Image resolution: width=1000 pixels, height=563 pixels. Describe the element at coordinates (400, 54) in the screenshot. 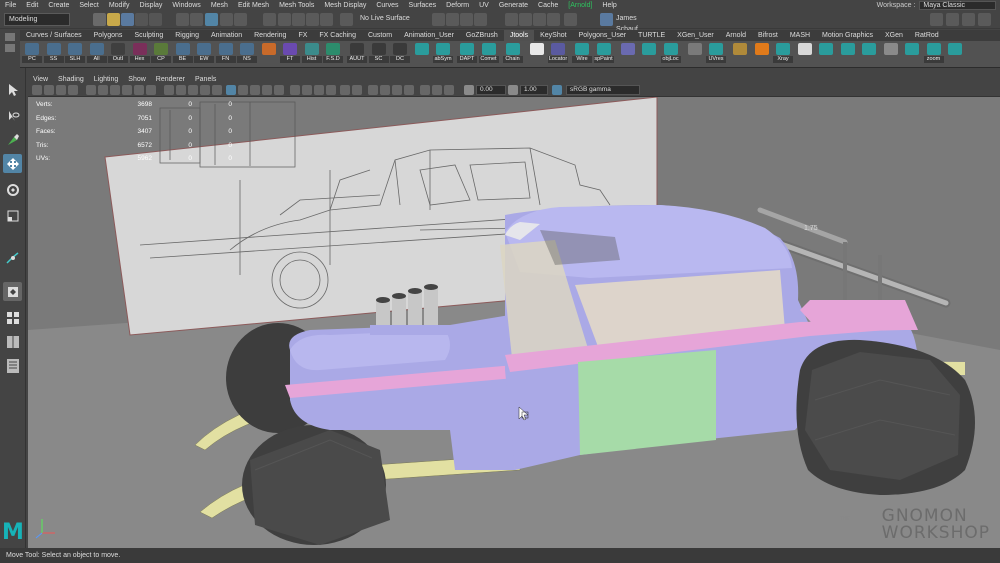

I see `shelf-button-dc: DC` at that location.